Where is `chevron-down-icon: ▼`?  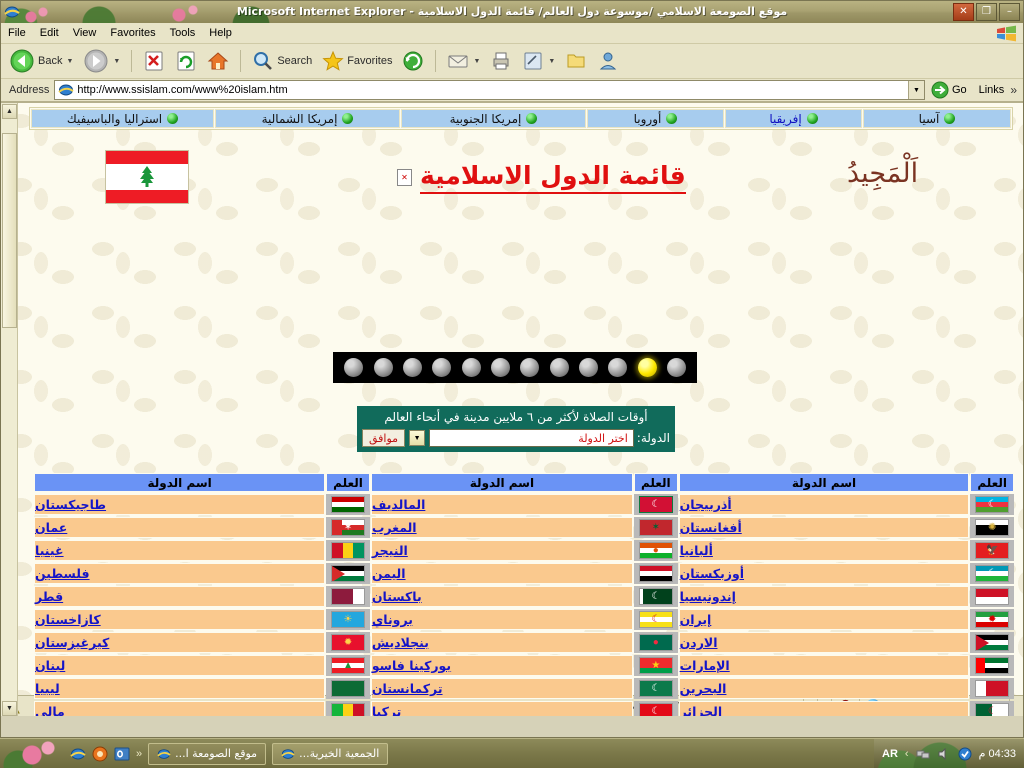 chevron-down-icon: ▼ is located at coordinates (417, 438).